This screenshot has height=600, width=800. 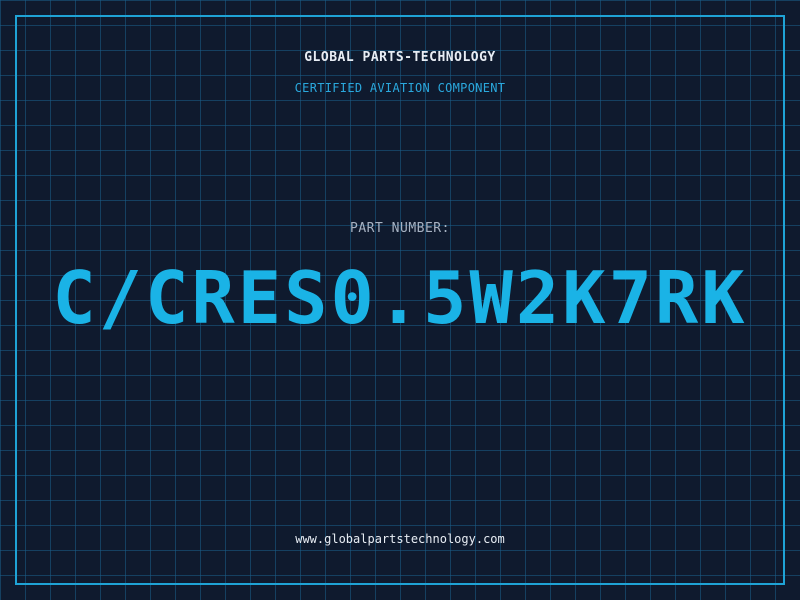 What do you see at coordinates (400, 228) in the screenshot?
I see `part-number-label: PART NUMBER:` at bounding box center [400, 228].